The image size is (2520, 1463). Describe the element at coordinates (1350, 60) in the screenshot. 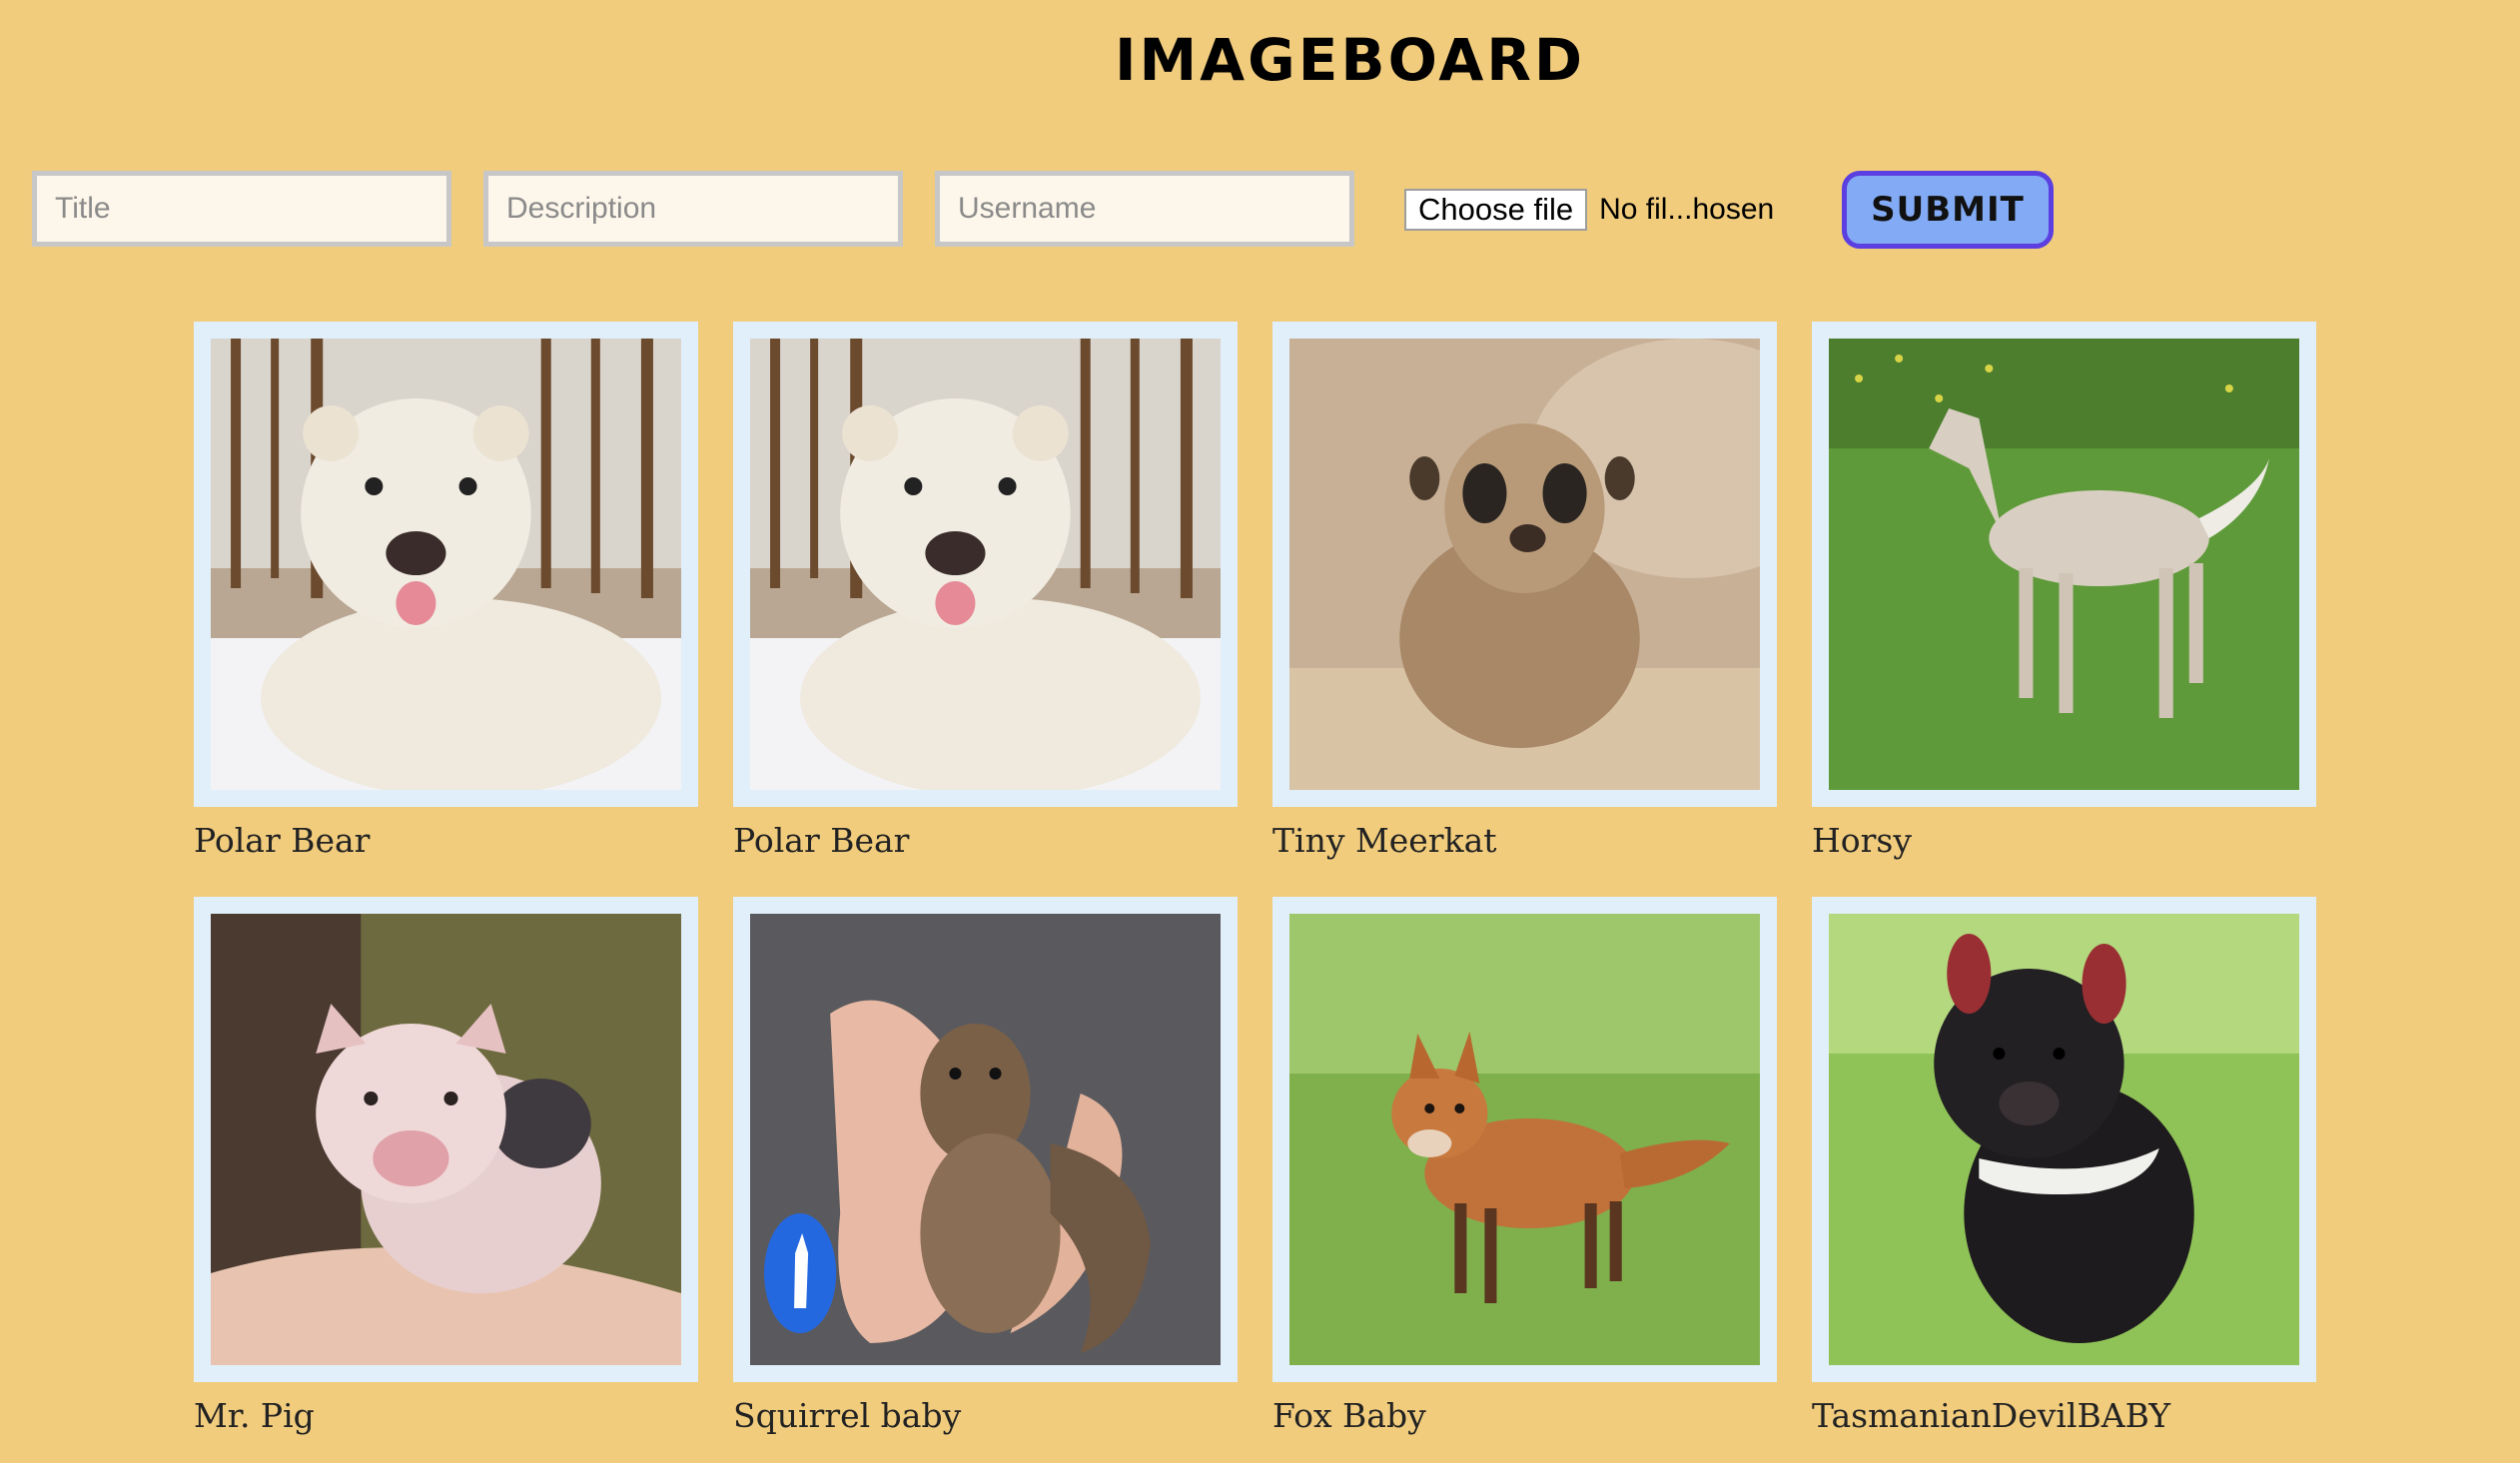

I see `page-title: IMAGEBOARD` at that location.